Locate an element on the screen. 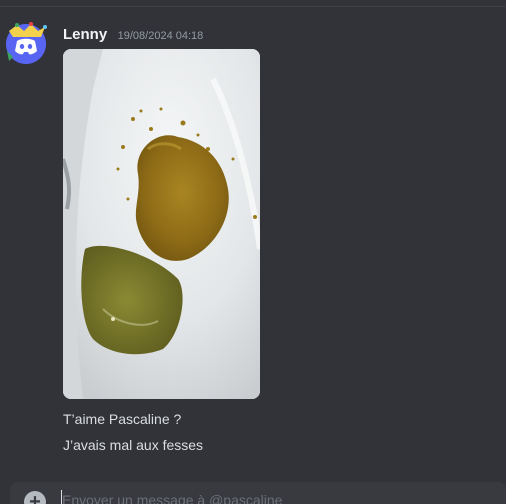 This screenshot has width=506, height=504. message-input is located at coordinates (272, 498).